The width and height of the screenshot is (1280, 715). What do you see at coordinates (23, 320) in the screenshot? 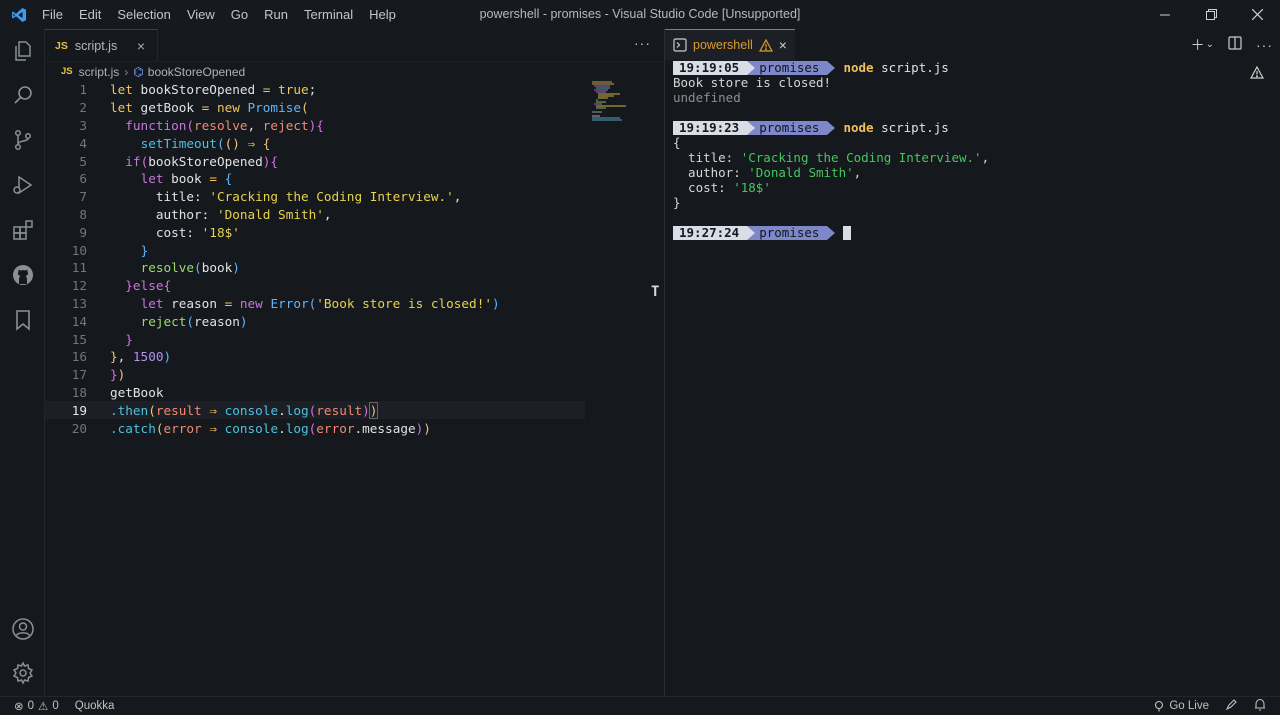
I see `bookmark-icon` at bounding box center [23, 320].